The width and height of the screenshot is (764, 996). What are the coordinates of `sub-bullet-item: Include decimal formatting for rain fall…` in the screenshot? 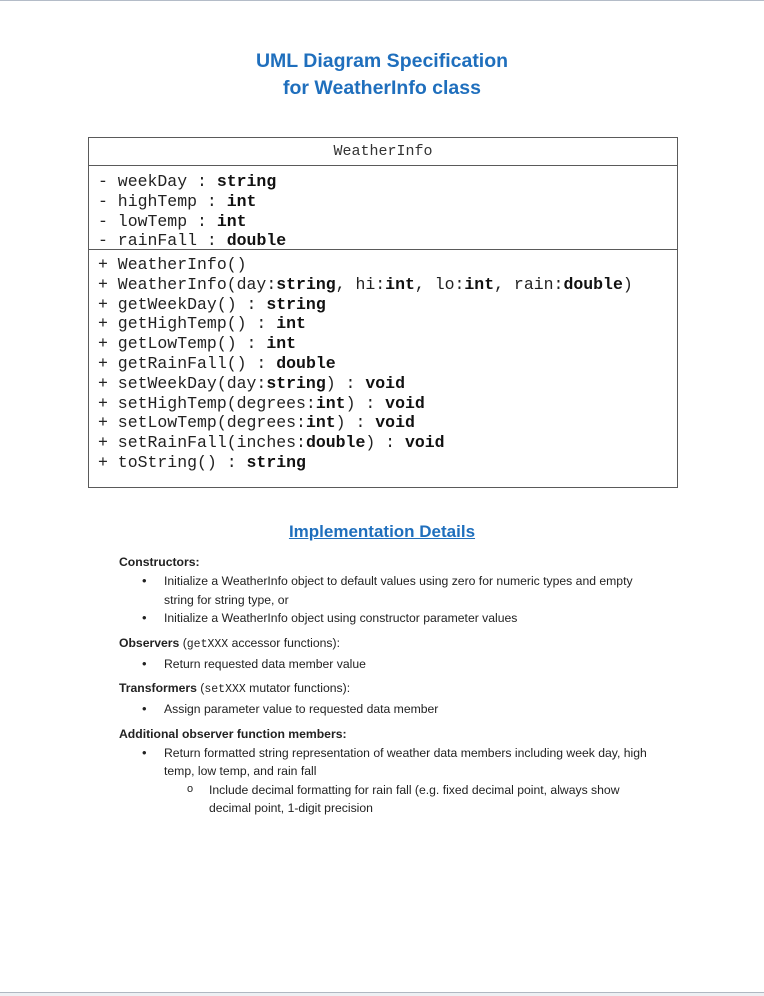 It's located at (389, 799).